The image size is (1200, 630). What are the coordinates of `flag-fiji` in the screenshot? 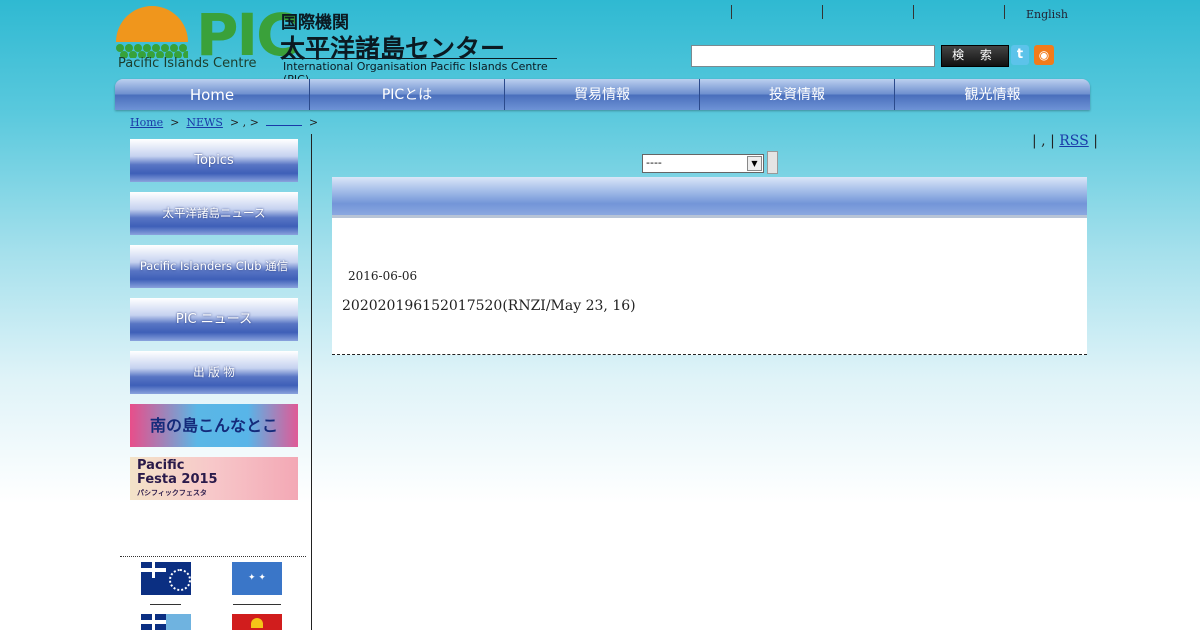 It's located at (166, 622).